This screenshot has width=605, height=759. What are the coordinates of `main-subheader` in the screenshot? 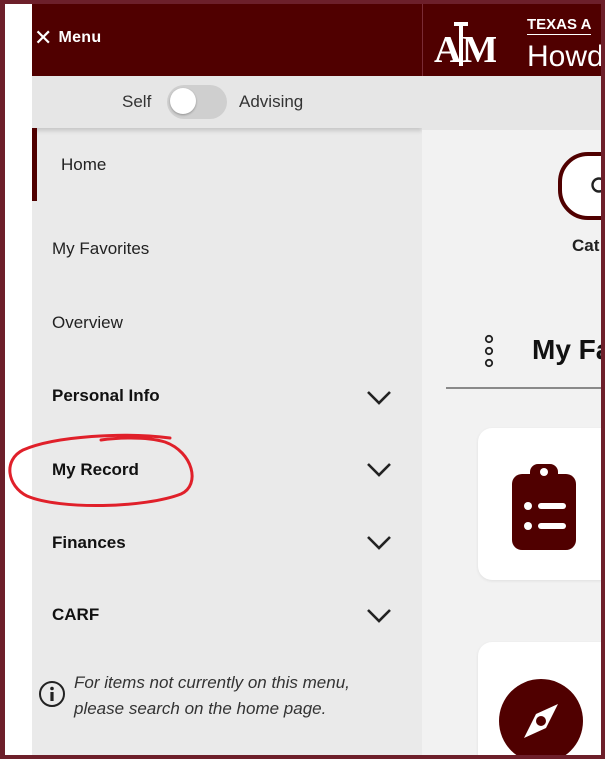 It's located at (511, 103).